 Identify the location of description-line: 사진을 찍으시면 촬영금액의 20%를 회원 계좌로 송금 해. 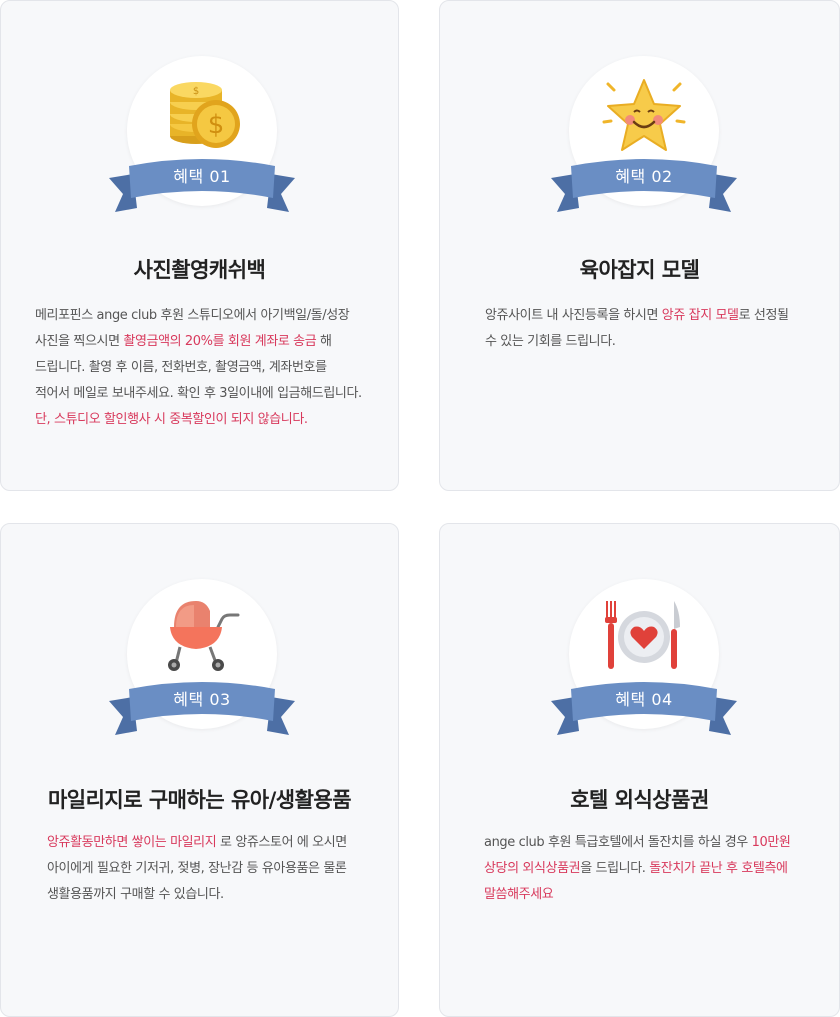
(203, 342).